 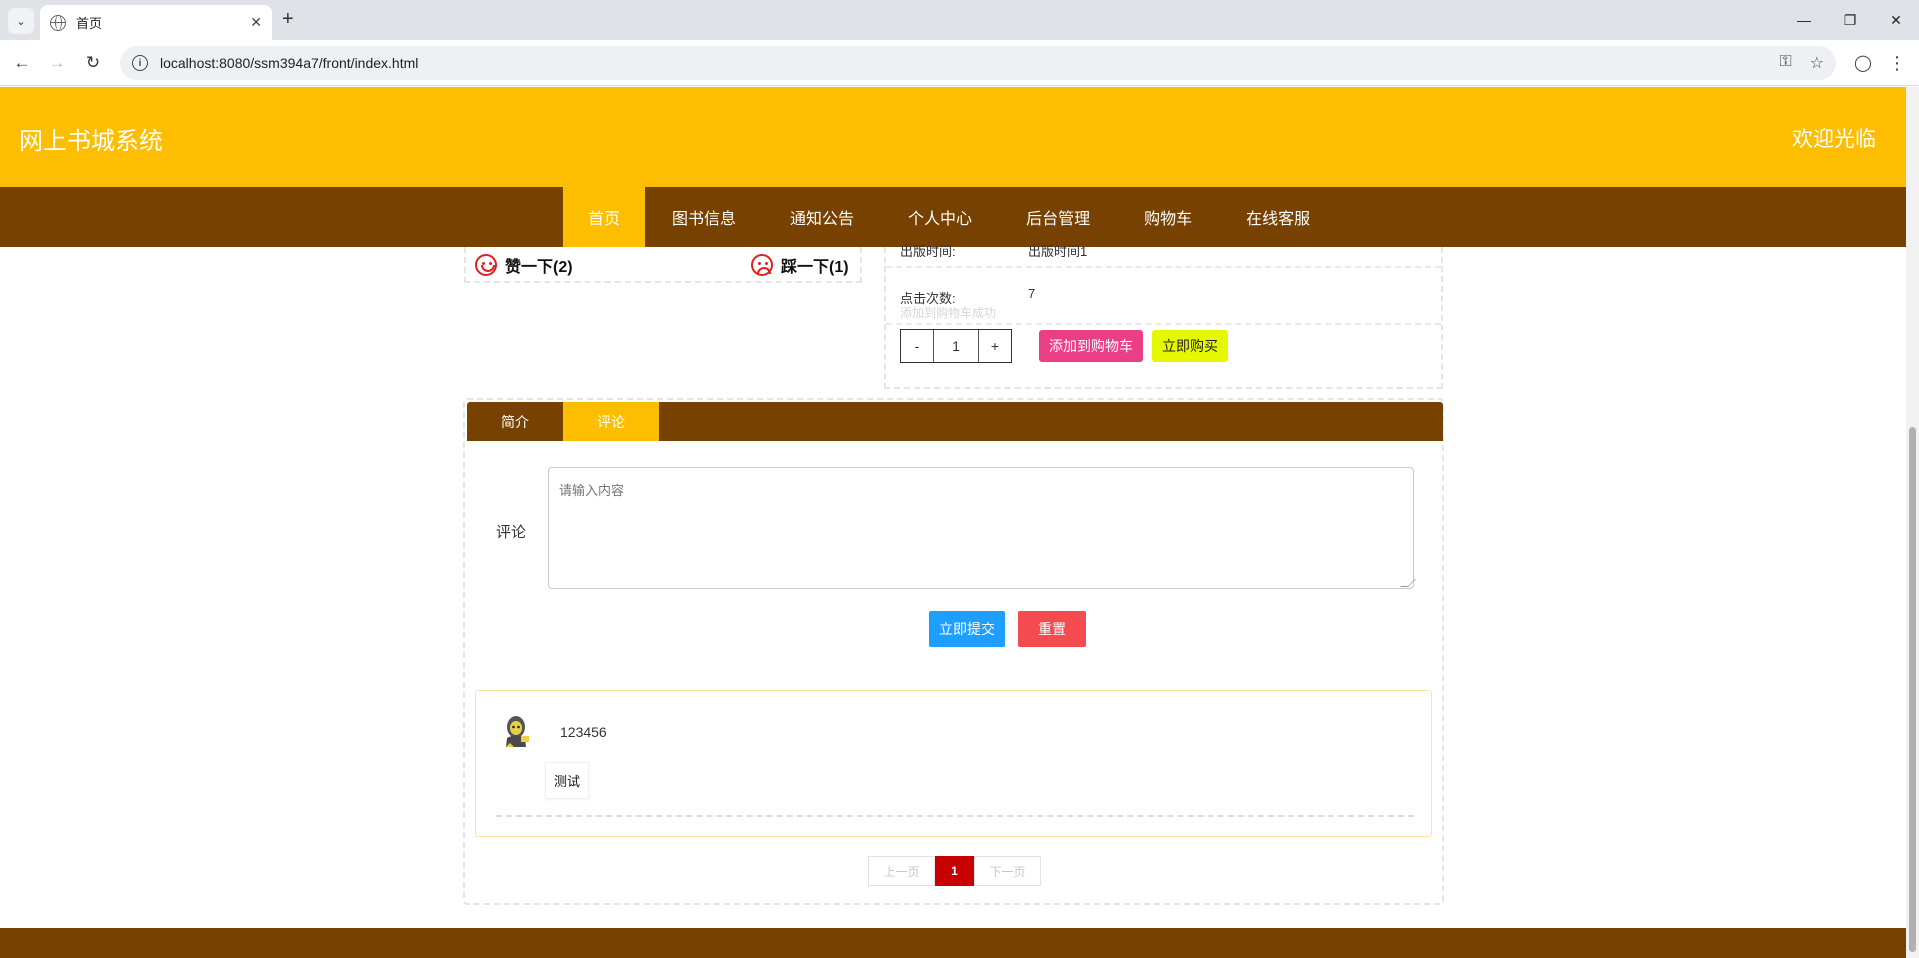 I want to click on new-tab-button: +, so click(x=288, y=19).